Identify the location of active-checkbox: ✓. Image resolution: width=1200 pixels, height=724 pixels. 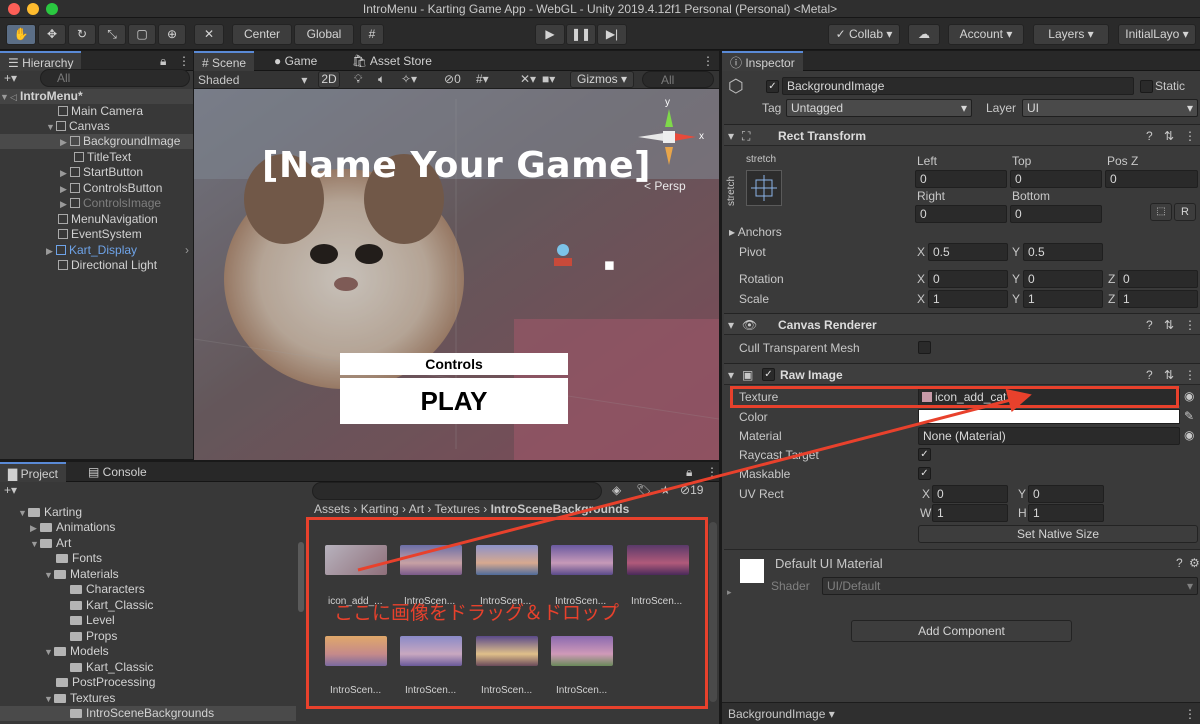
(772, 86).